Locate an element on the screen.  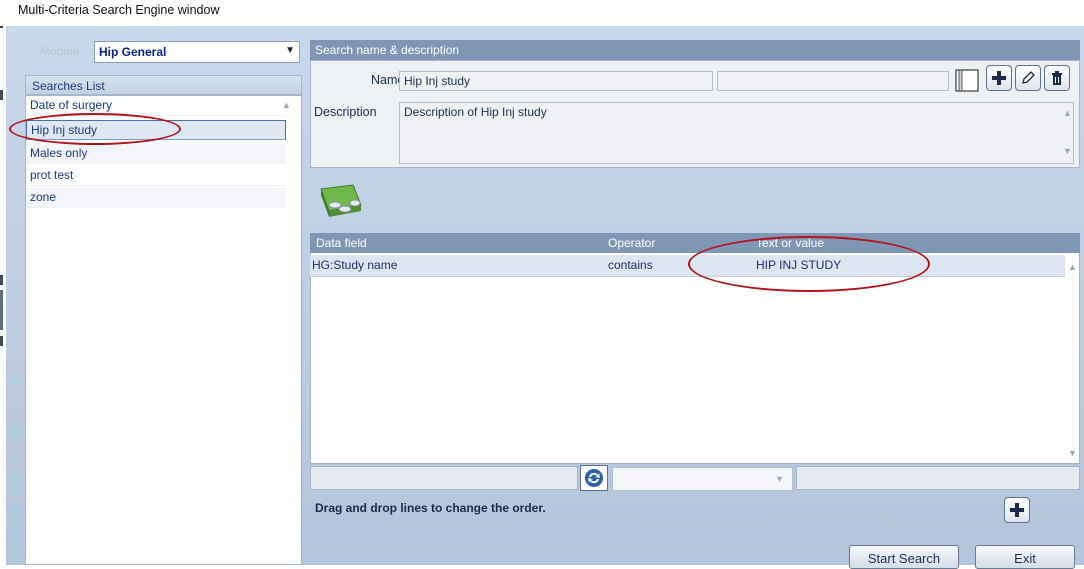
edit-search-button is located at coordinates (1028, 78).